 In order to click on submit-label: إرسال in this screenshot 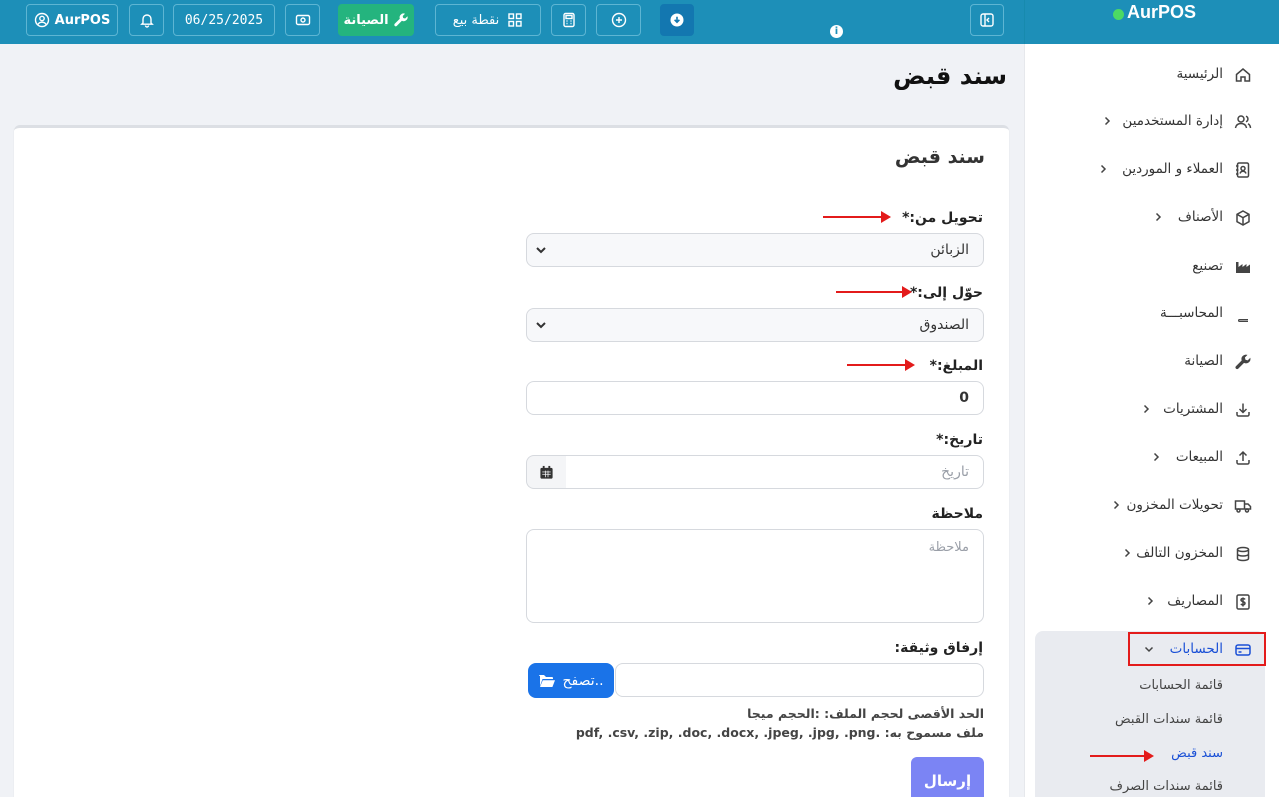, I will do `click(947, 781)`.